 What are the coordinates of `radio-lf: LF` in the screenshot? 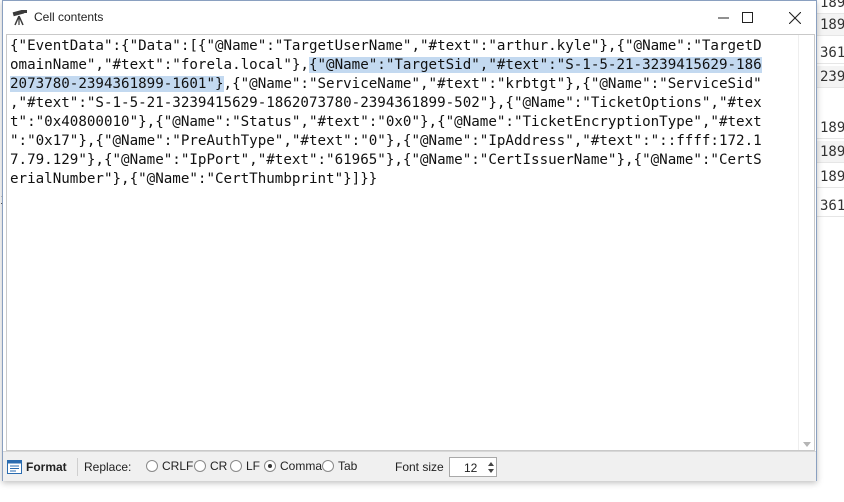 It's located at (245, 466).